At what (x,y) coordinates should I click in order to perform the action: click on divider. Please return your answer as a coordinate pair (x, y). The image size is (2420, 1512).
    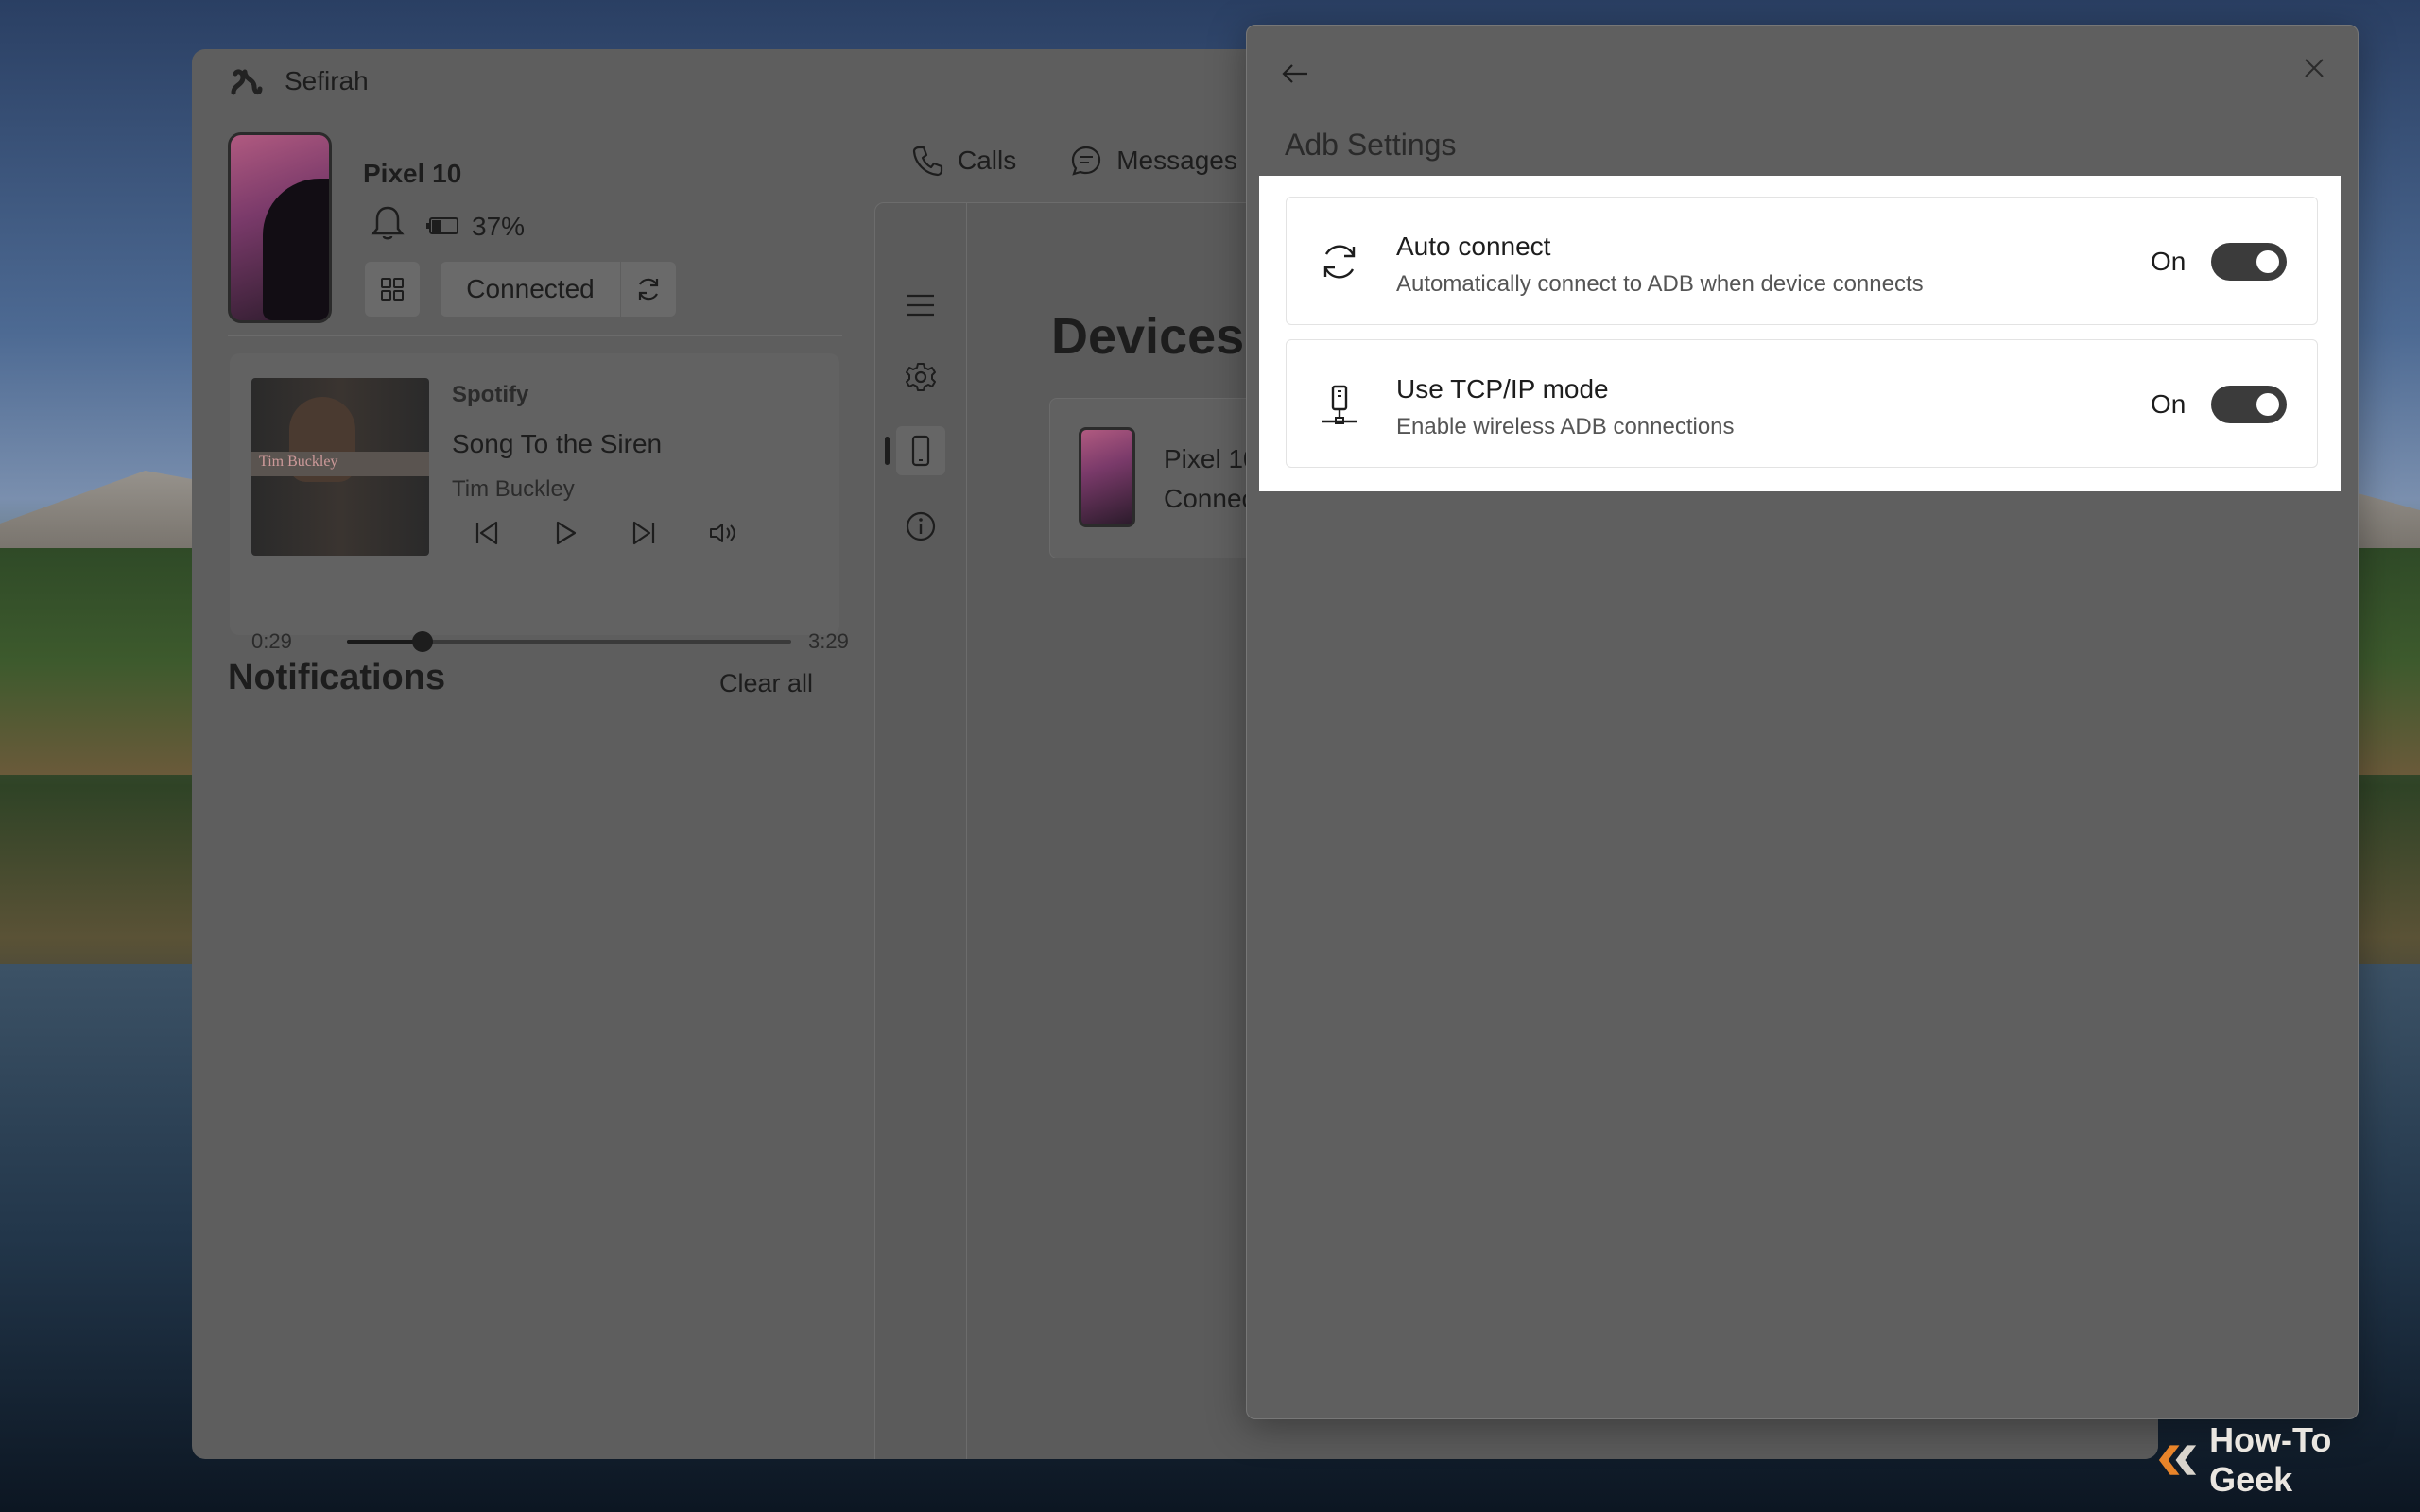
    Looking at the image, I should click on (535, 335).